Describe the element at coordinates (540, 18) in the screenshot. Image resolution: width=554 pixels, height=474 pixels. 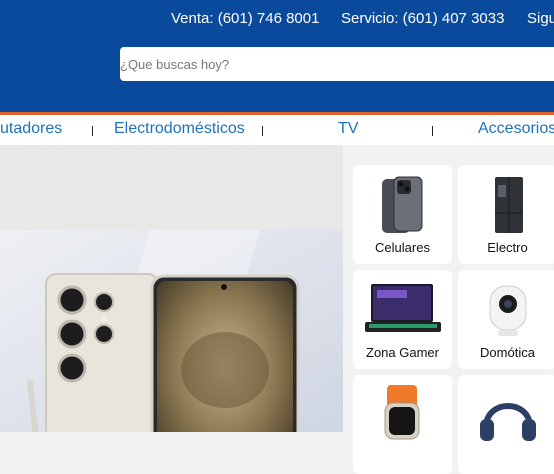
I see `follow-us-link: Sigu` at that location.